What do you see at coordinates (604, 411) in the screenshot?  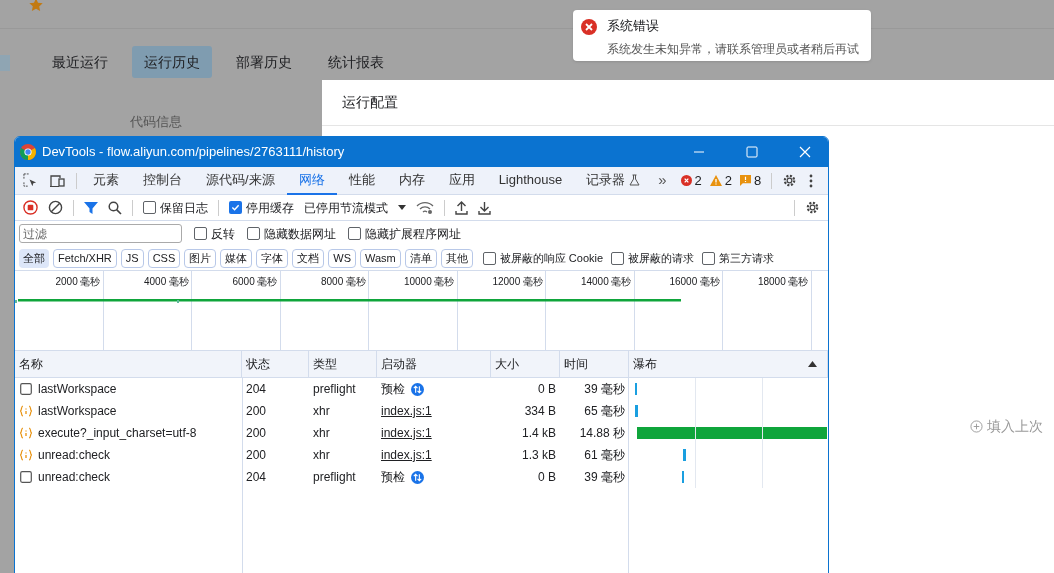 I see `time-cell: 65 毫秒` at bounding box center [604, 411].